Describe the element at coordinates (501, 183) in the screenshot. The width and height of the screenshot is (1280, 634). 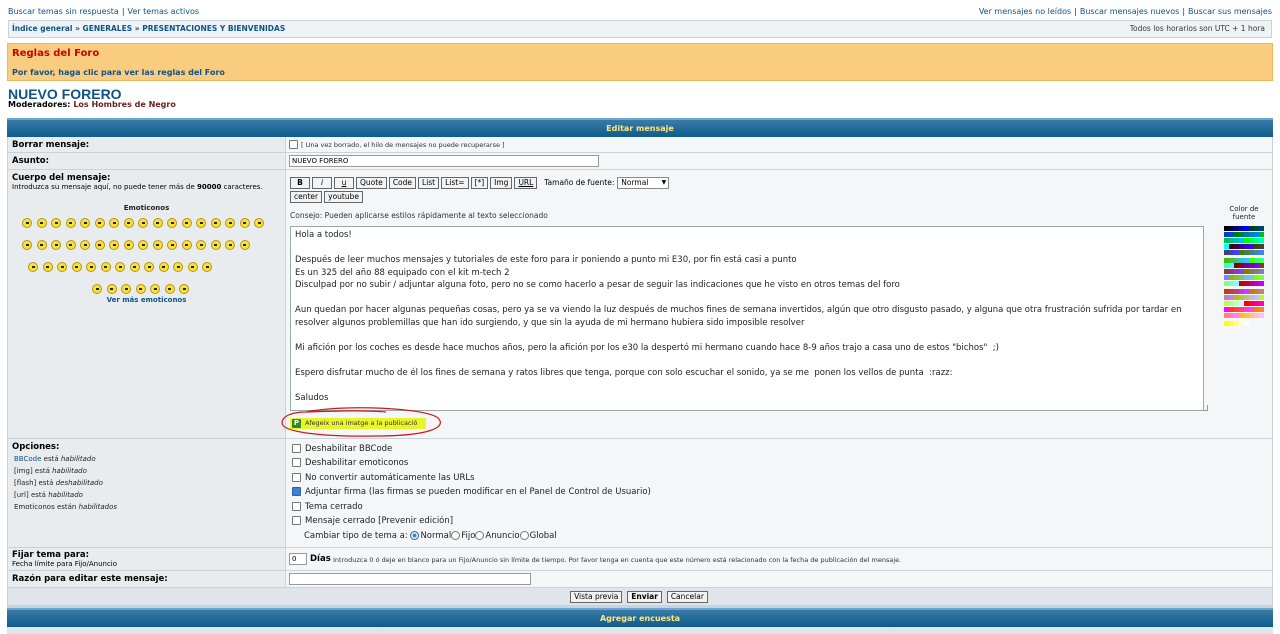
I see `img-button: Img` at that location.